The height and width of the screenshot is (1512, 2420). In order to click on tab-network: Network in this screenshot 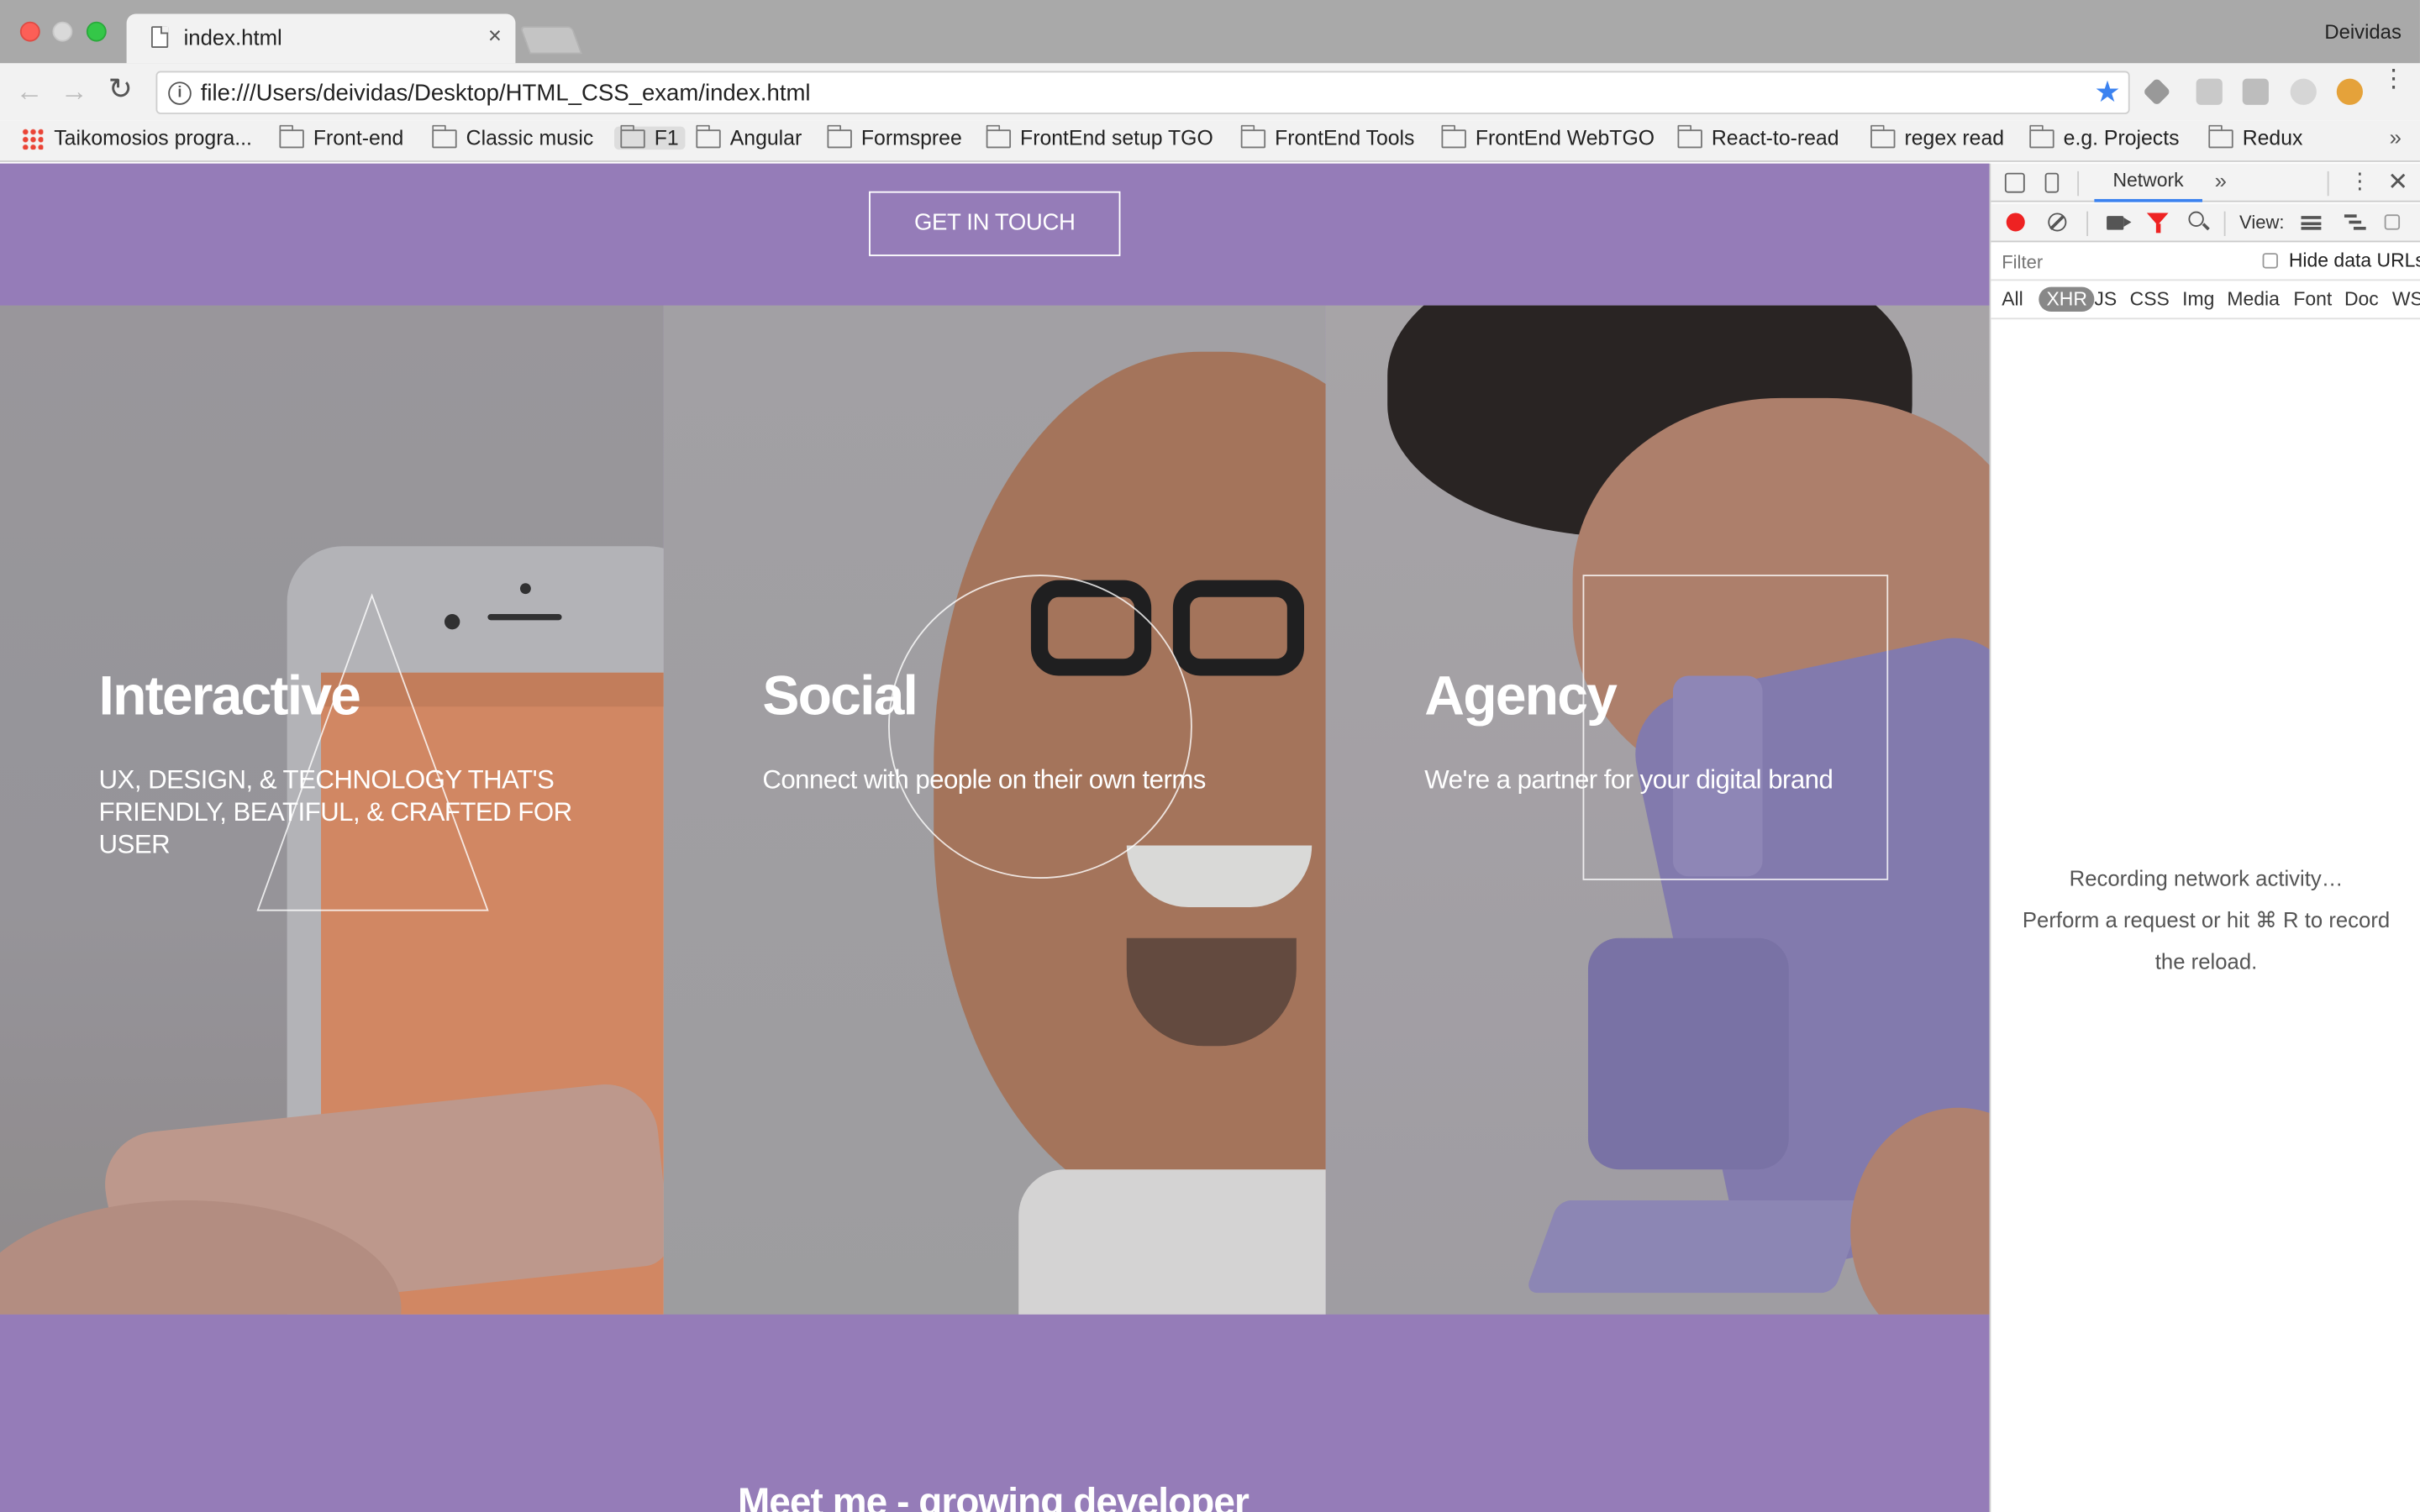, I will do `click(2148, 186)`.